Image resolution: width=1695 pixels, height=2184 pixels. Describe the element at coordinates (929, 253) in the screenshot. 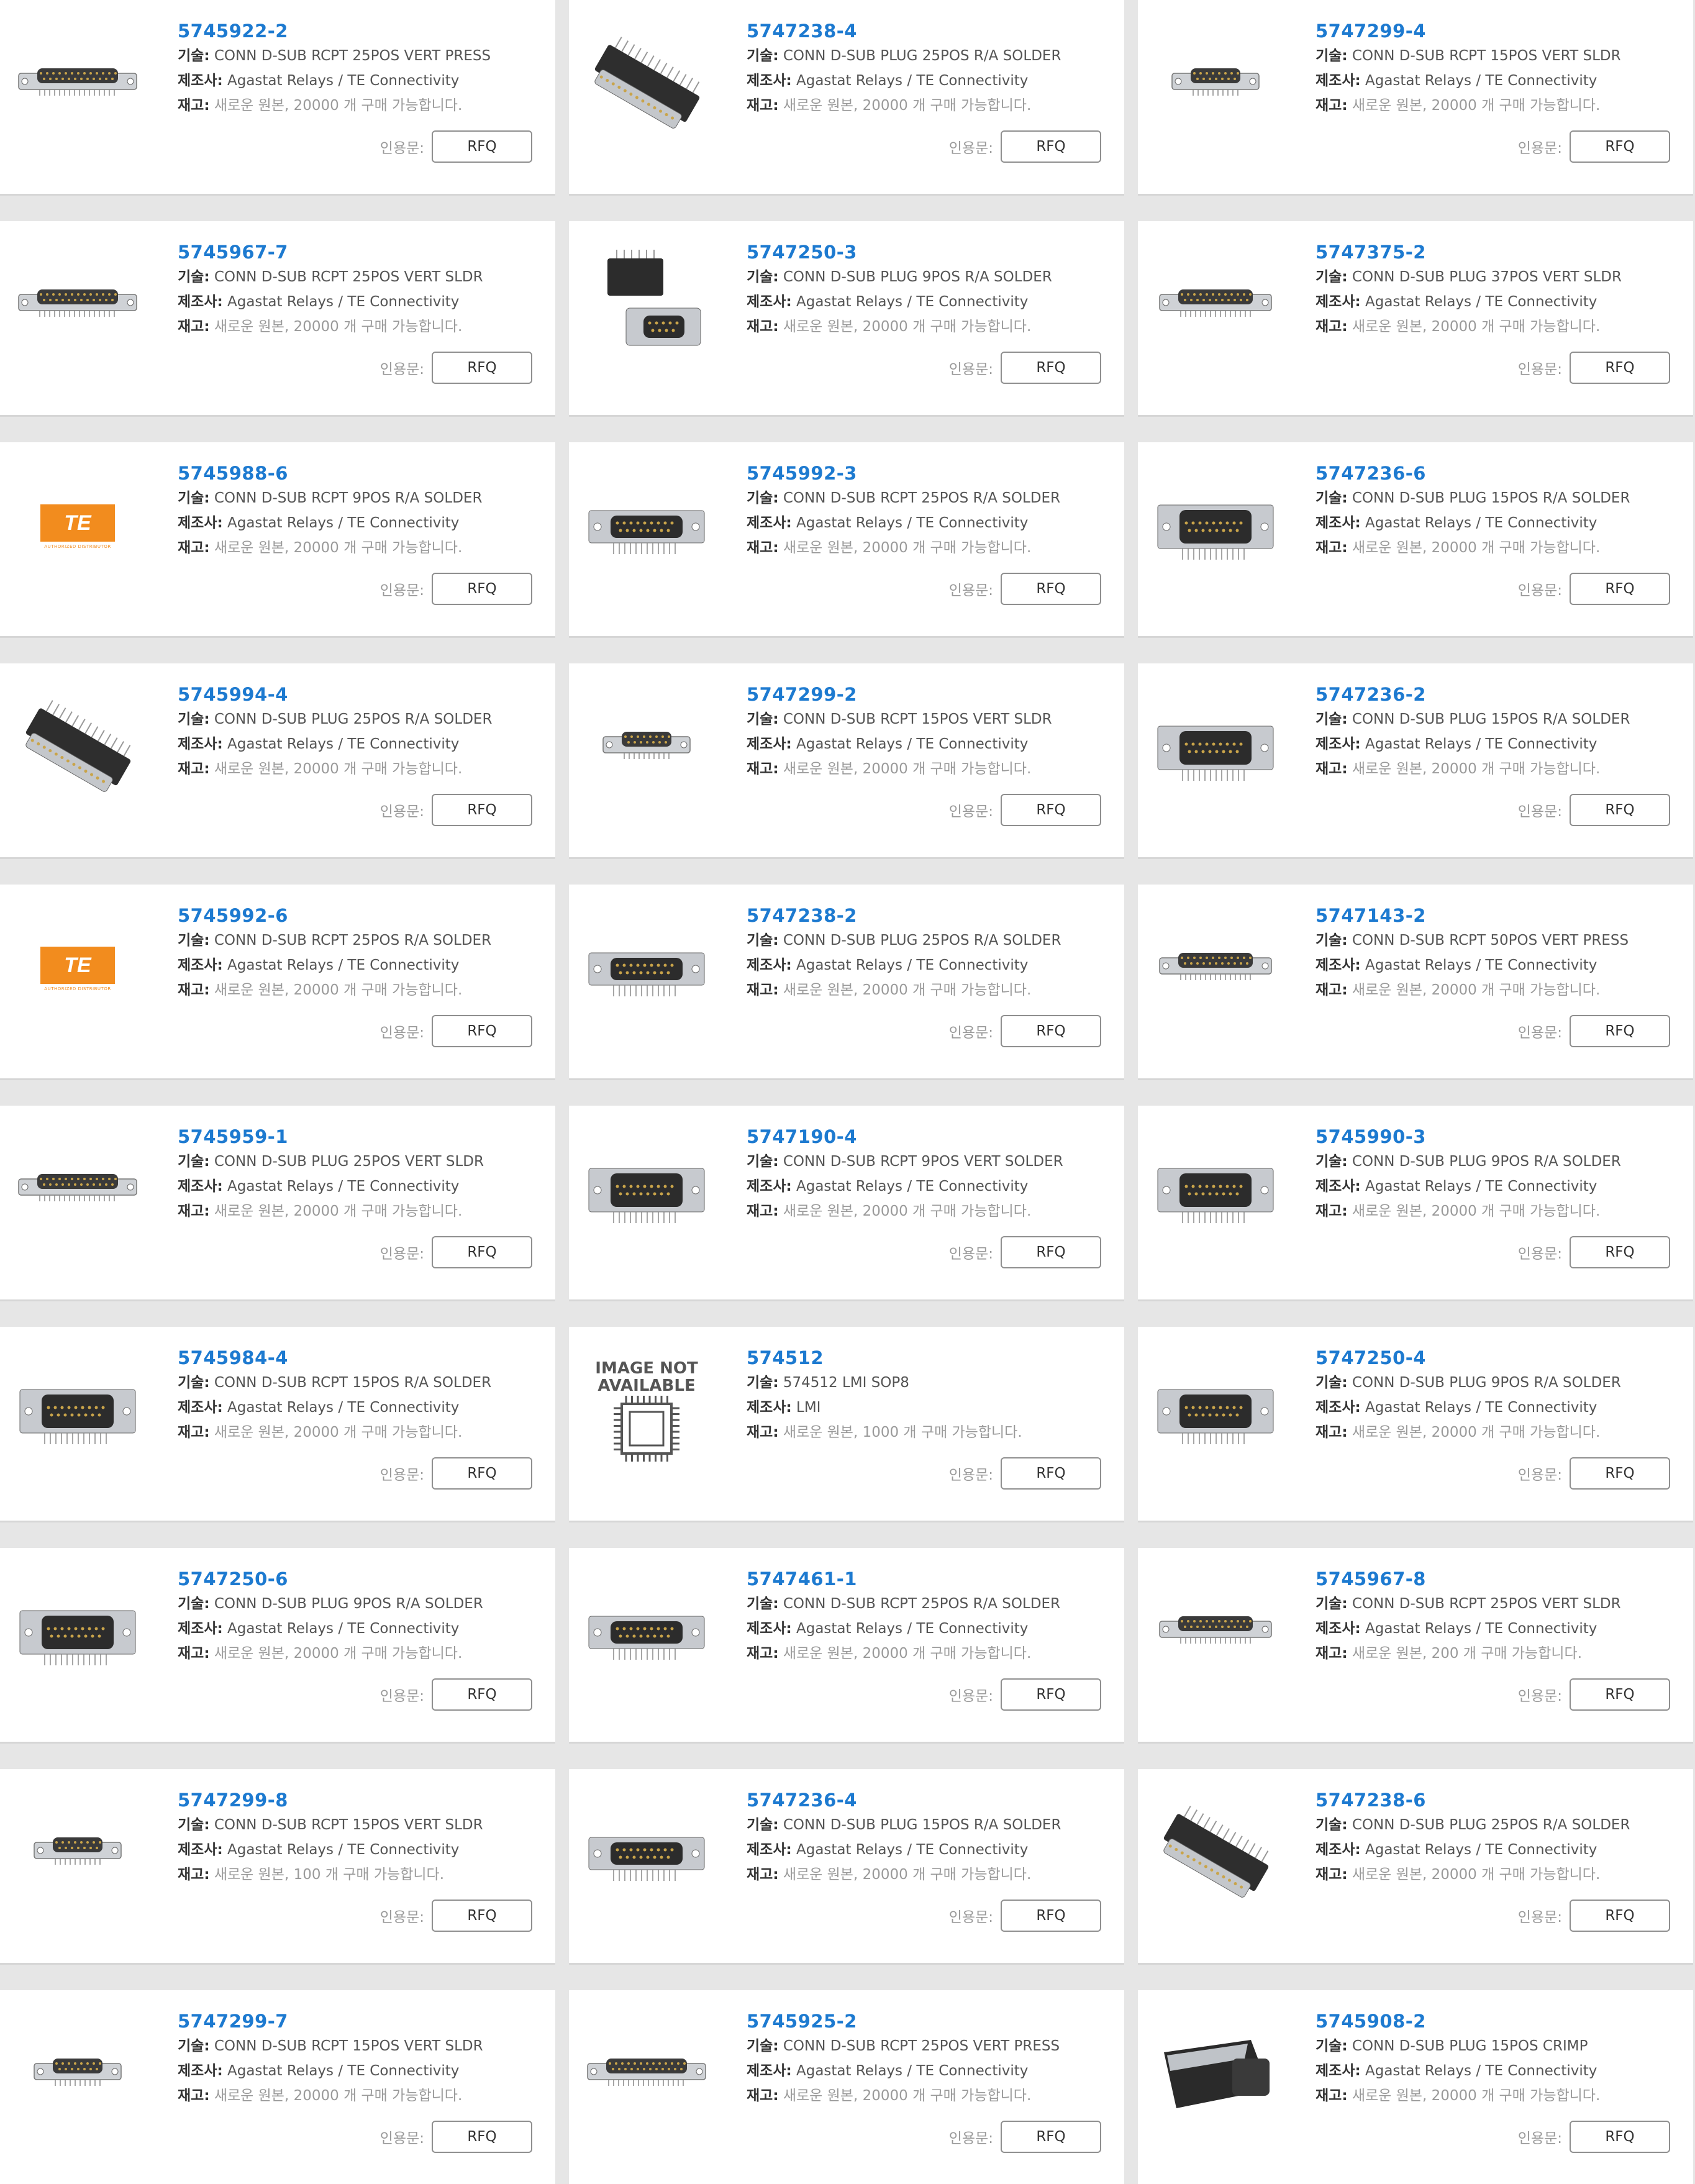

I see `part-number-link: 5747250-3` at that location.